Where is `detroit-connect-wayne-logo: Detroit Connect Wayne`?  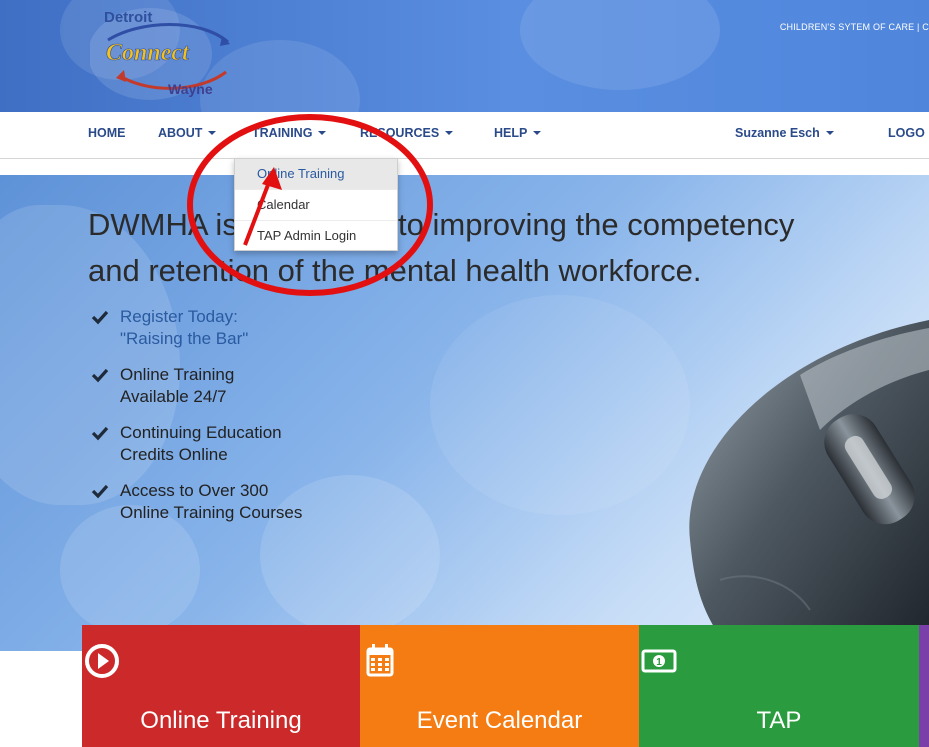
detroit-connect-wayne-logo: Detroit Connect Wayne is located at coordinates (170, 54).